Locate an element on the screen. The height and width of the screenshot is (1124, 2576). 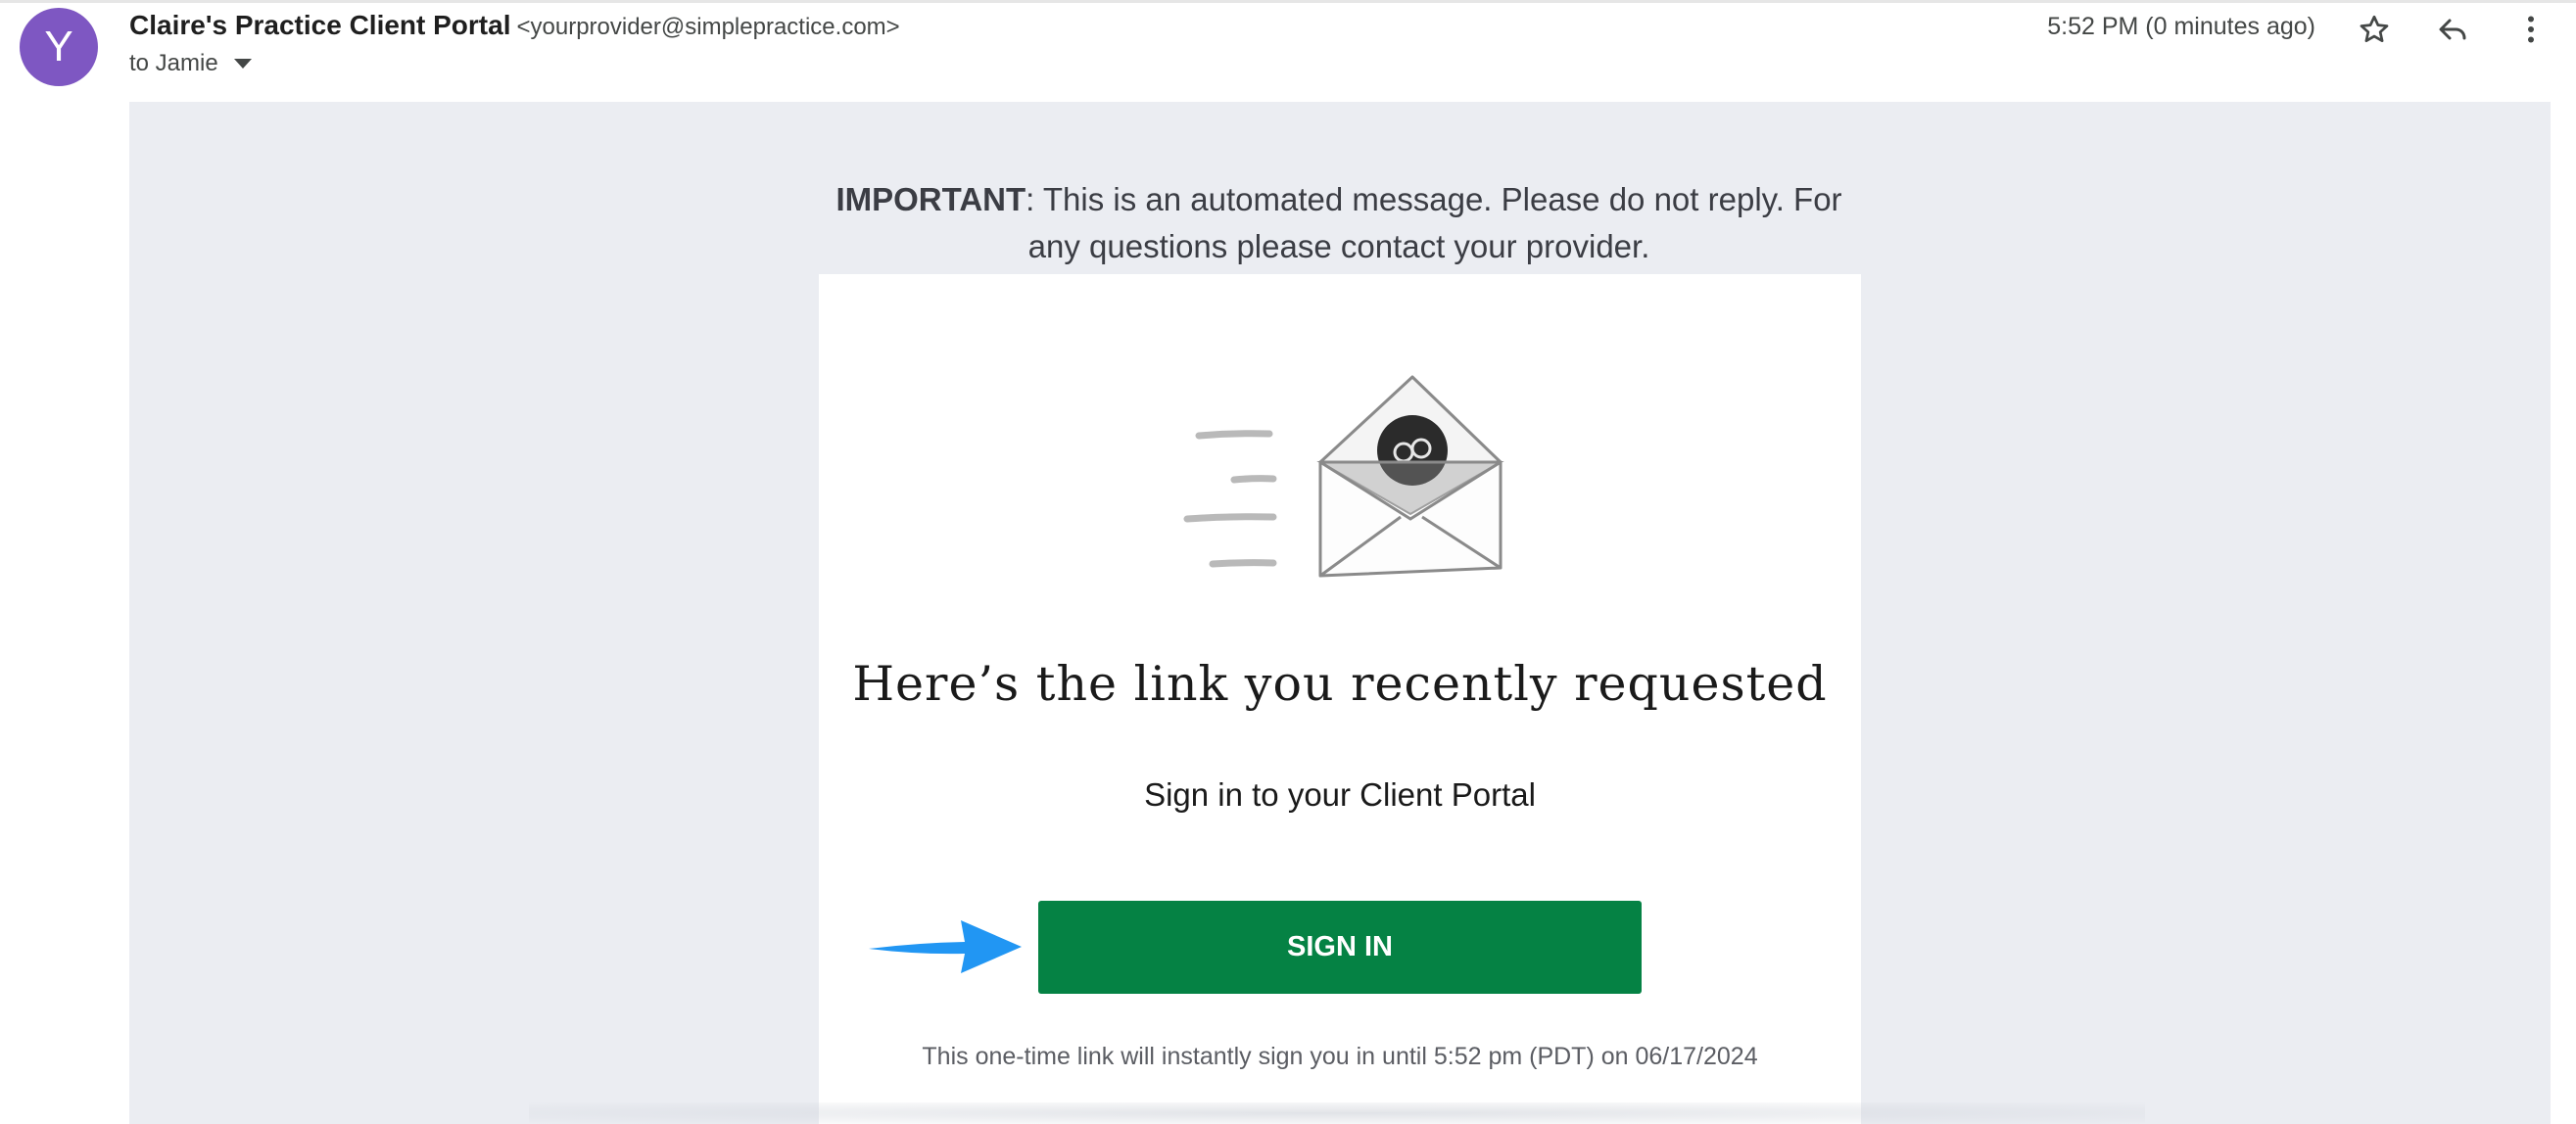
sender-email: <yourprovider@simplepractice.com> is located at coordinates (708, 27).